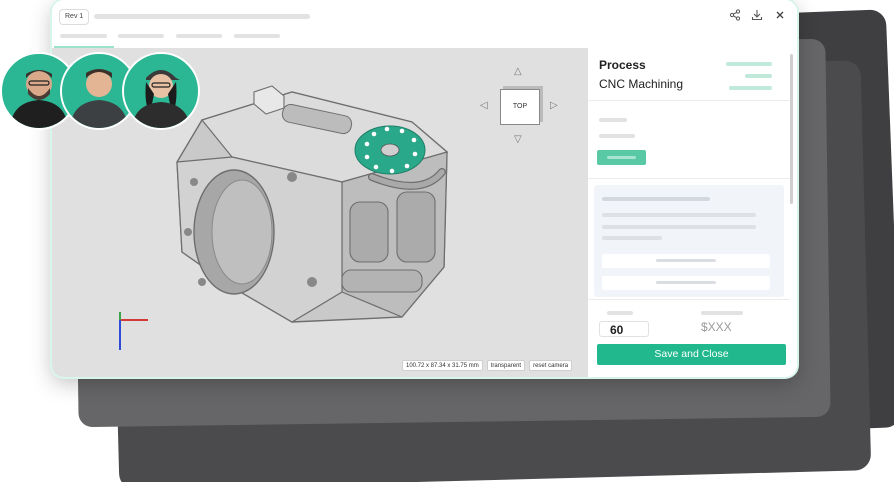 This screenshot has width=894, height=482. I want to click on price-readout: $XXX, so click(716, 327).